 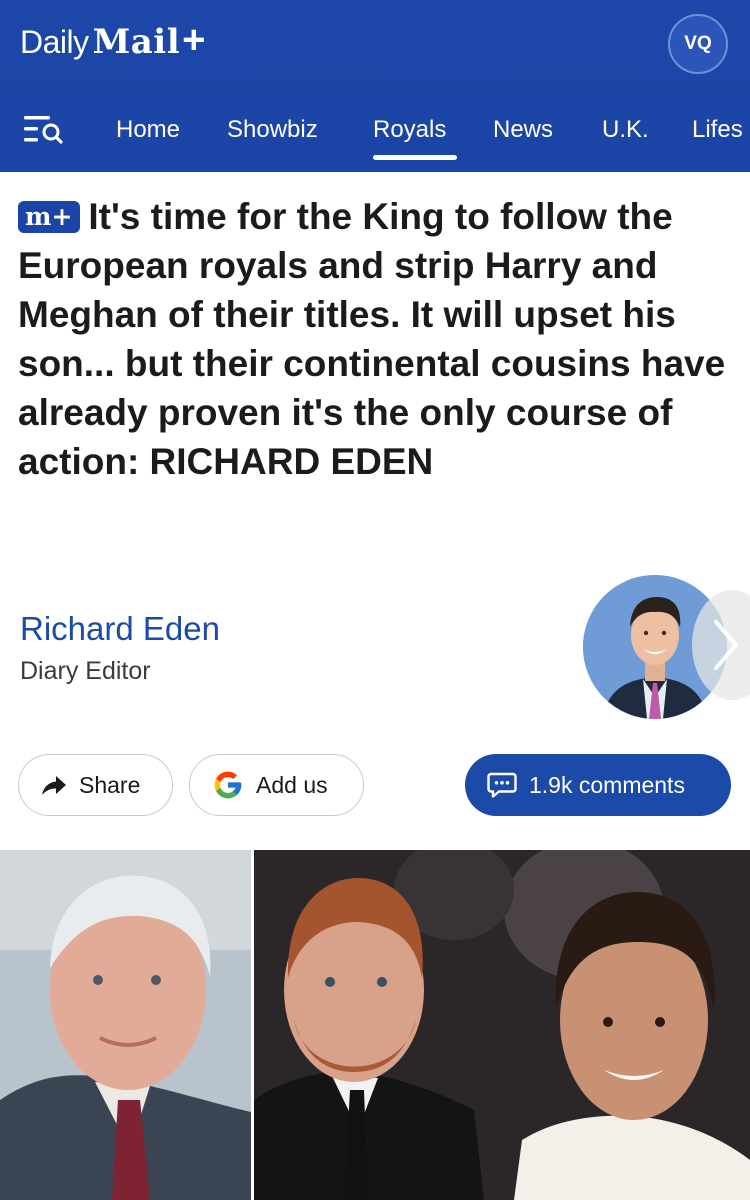 What do you see at coordinates (607, 784) in the screenshot?
I see `comments-label: 1.9k comments` at bounding box center [607, 784].